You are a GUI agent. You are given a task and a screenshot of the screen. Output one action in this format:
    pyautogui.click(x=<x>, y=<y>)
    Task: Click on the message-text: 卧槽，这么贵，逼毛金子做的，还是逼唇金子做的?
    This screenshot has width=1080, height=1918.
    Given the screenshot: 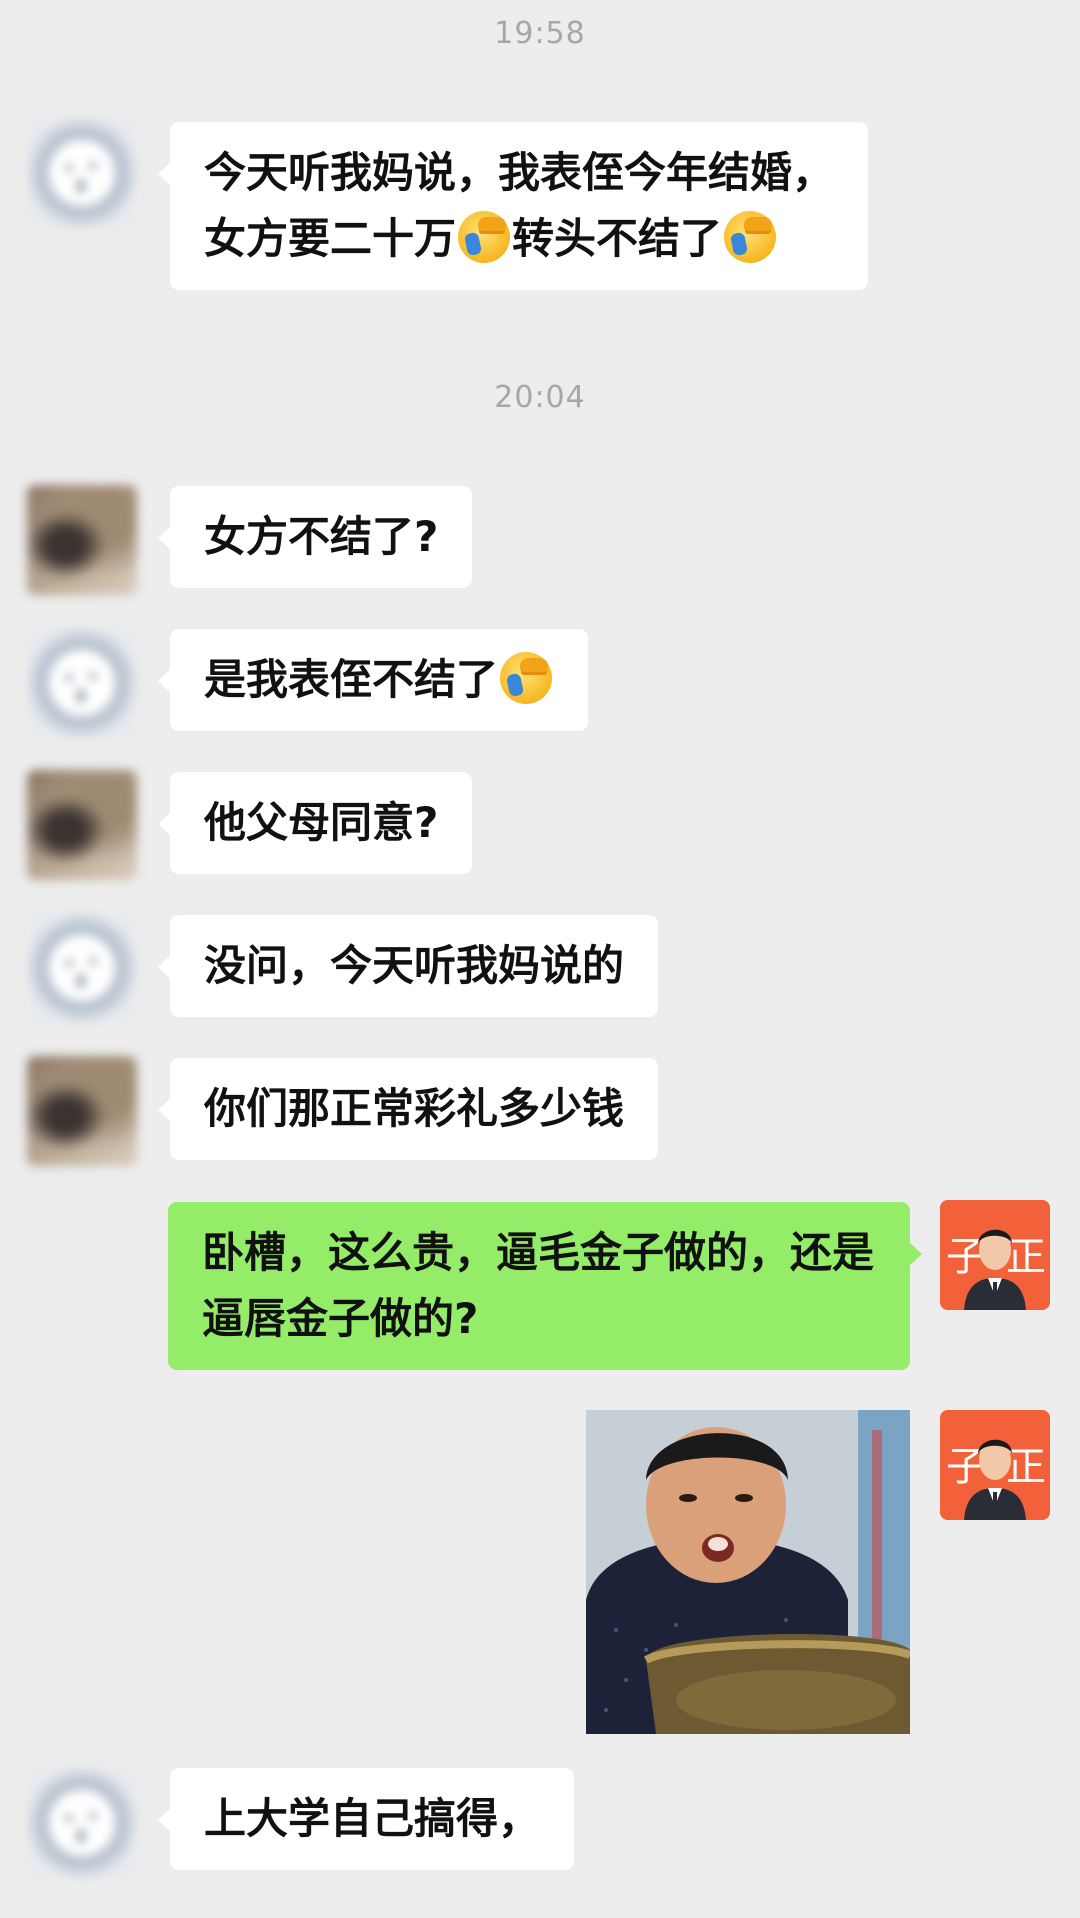 What is the action you would take?
    pyautogui.click(x=538, y=1285)
    